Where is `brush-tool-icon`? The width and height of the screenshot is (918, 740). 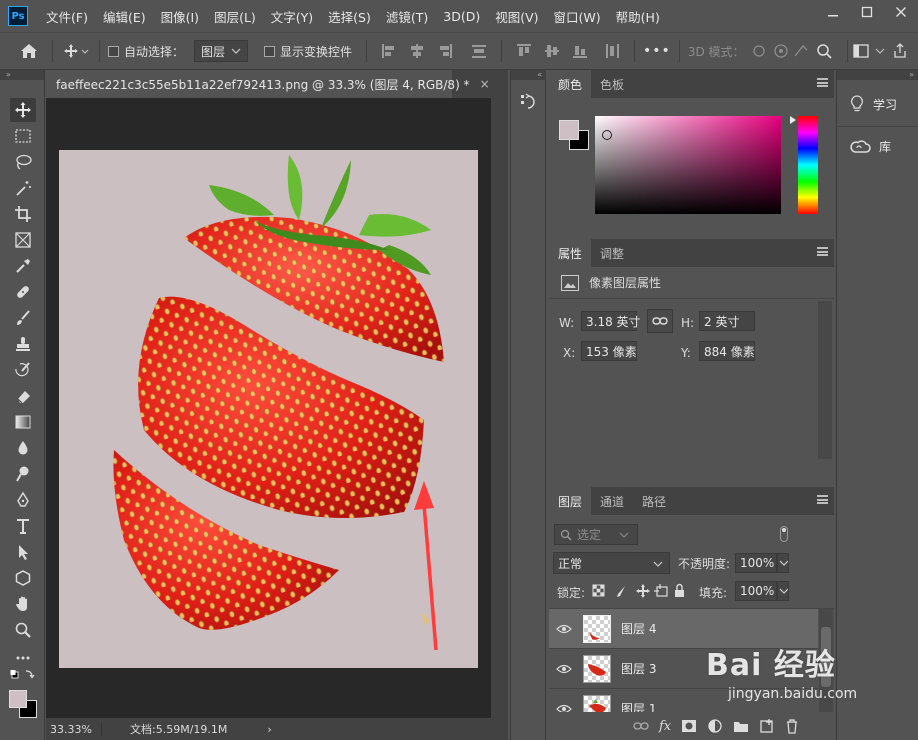 brush-tool-icon is located at coordinates (23, 318).